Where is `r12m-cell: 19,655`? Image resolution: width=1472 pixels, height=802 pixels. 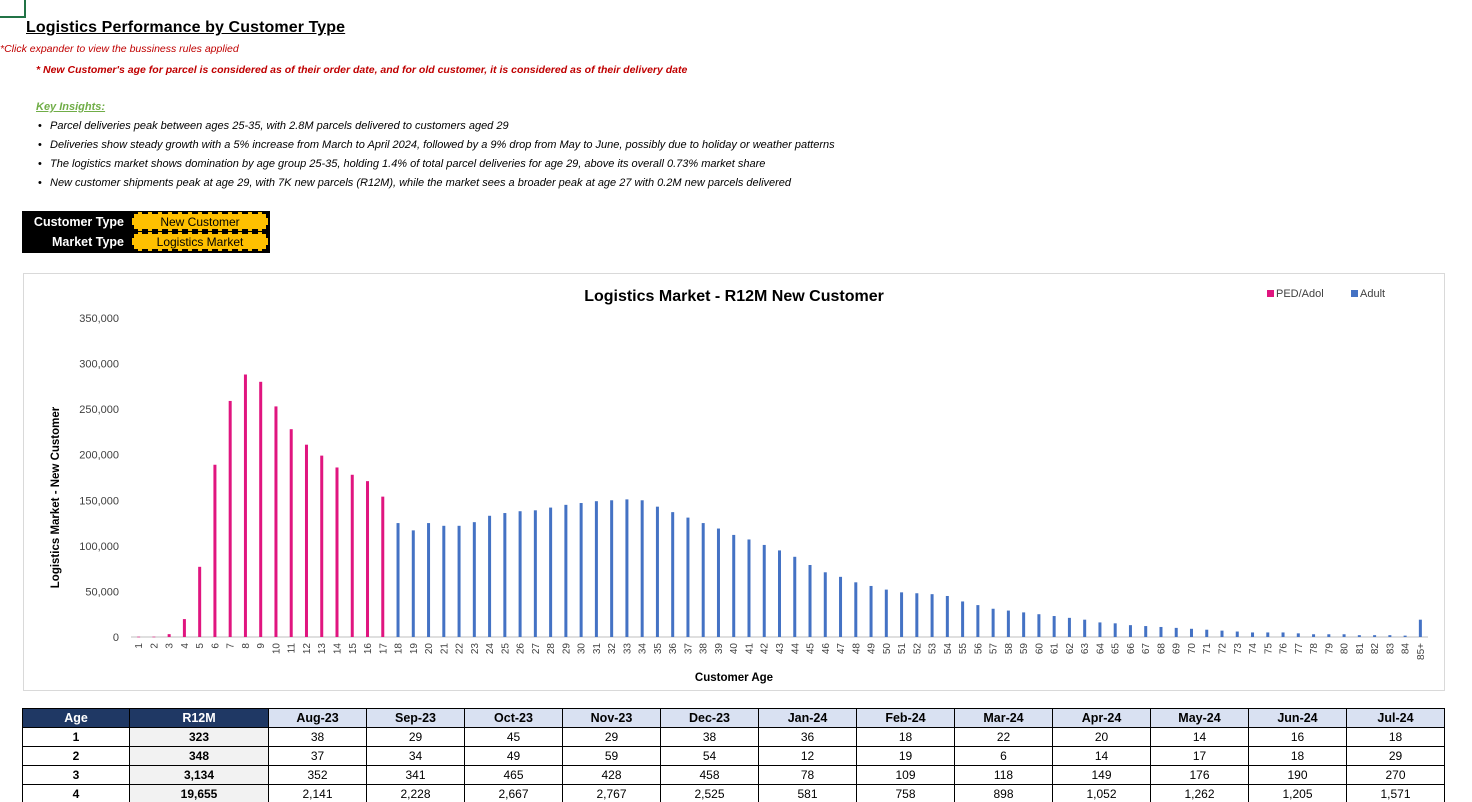
r12m-cell: 19,655 is located at coordinates (199, 793).